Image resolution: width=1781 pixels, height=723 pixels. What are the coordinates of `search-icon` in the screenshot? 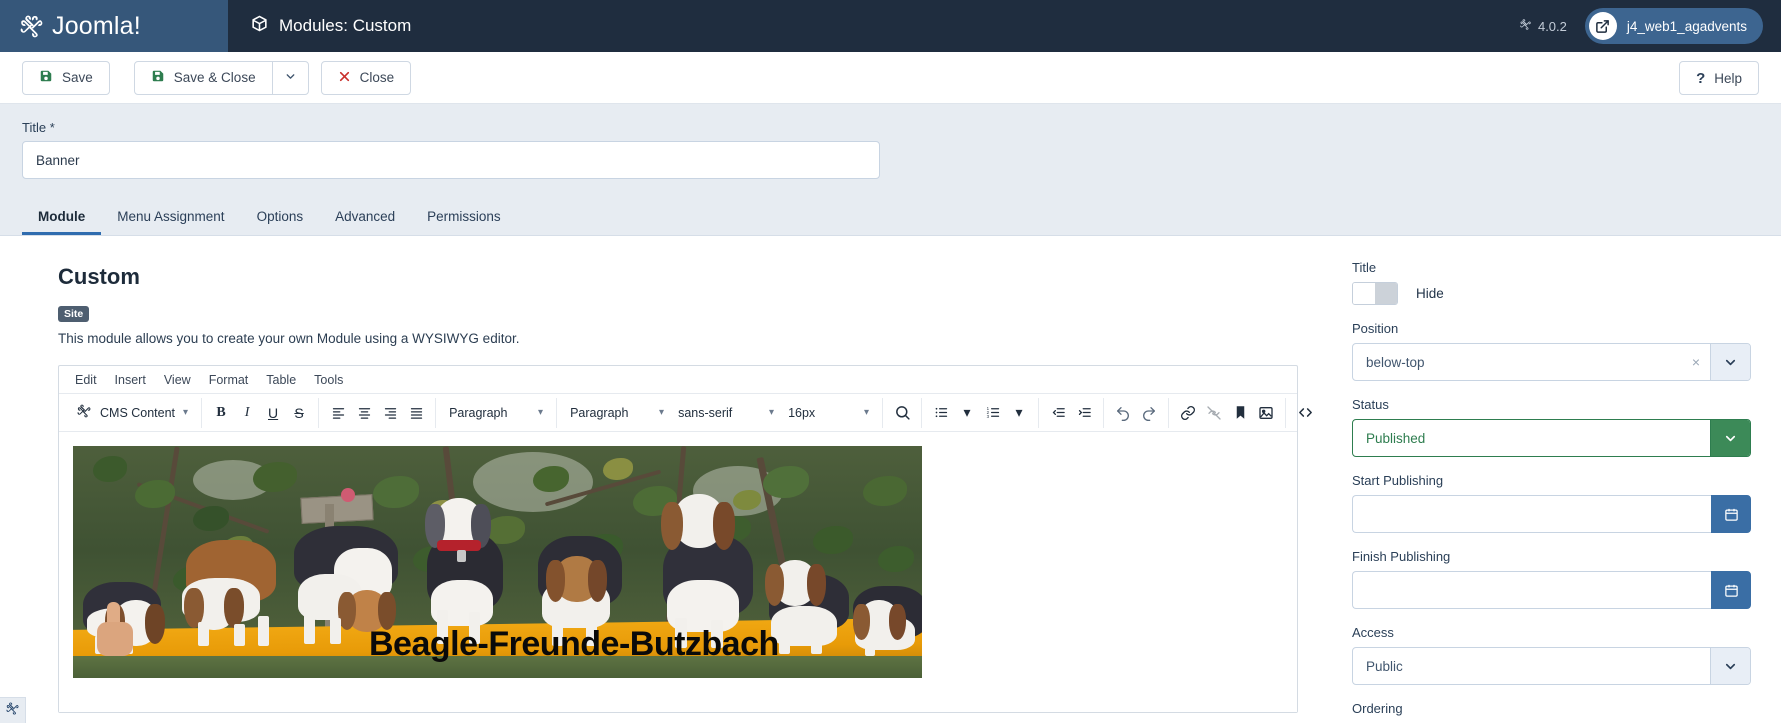 It's located at (902, 413).